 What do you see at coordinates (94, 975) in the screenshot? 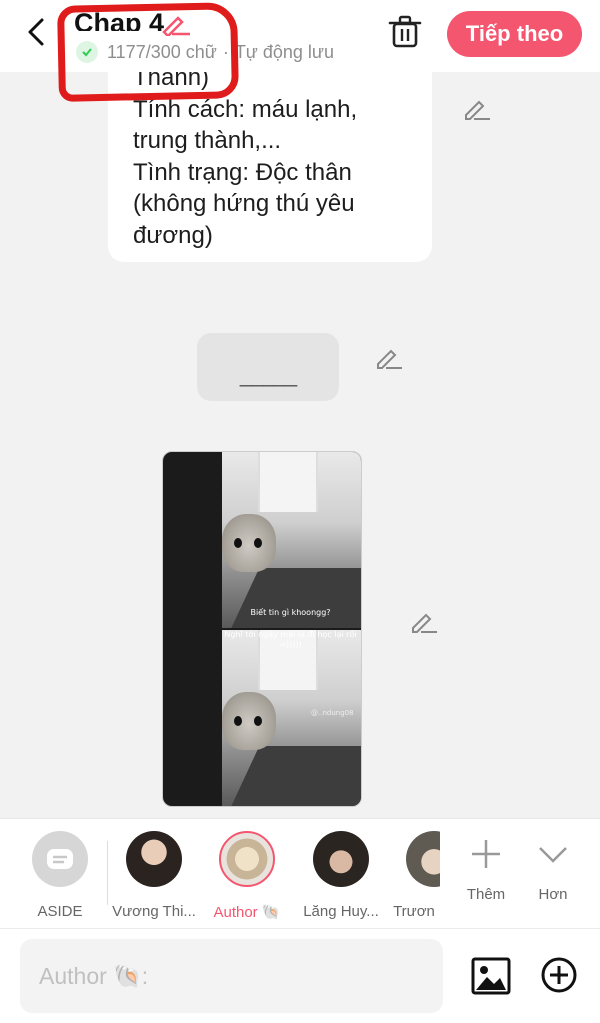
I see `input-placeholder: Author 🐚:` at bounding box center [94, 975].